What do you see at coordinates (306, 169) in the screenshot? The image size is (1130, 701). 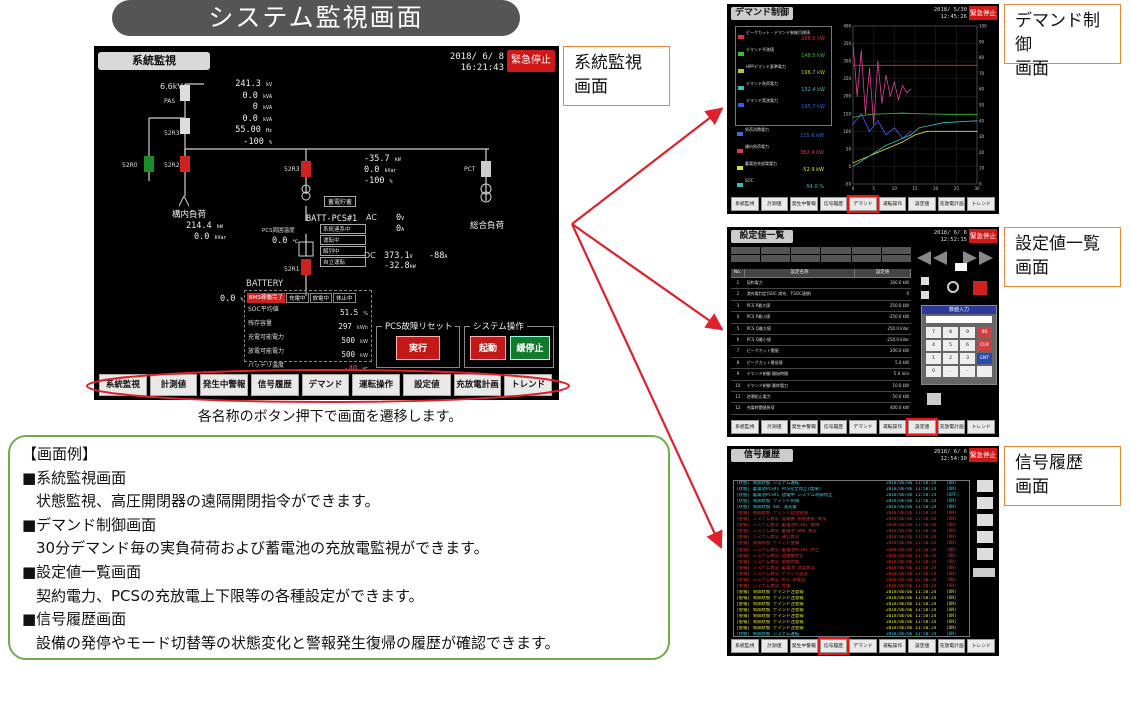 I see `breaker-52r3-pcs` at bounding box center [306, 169].